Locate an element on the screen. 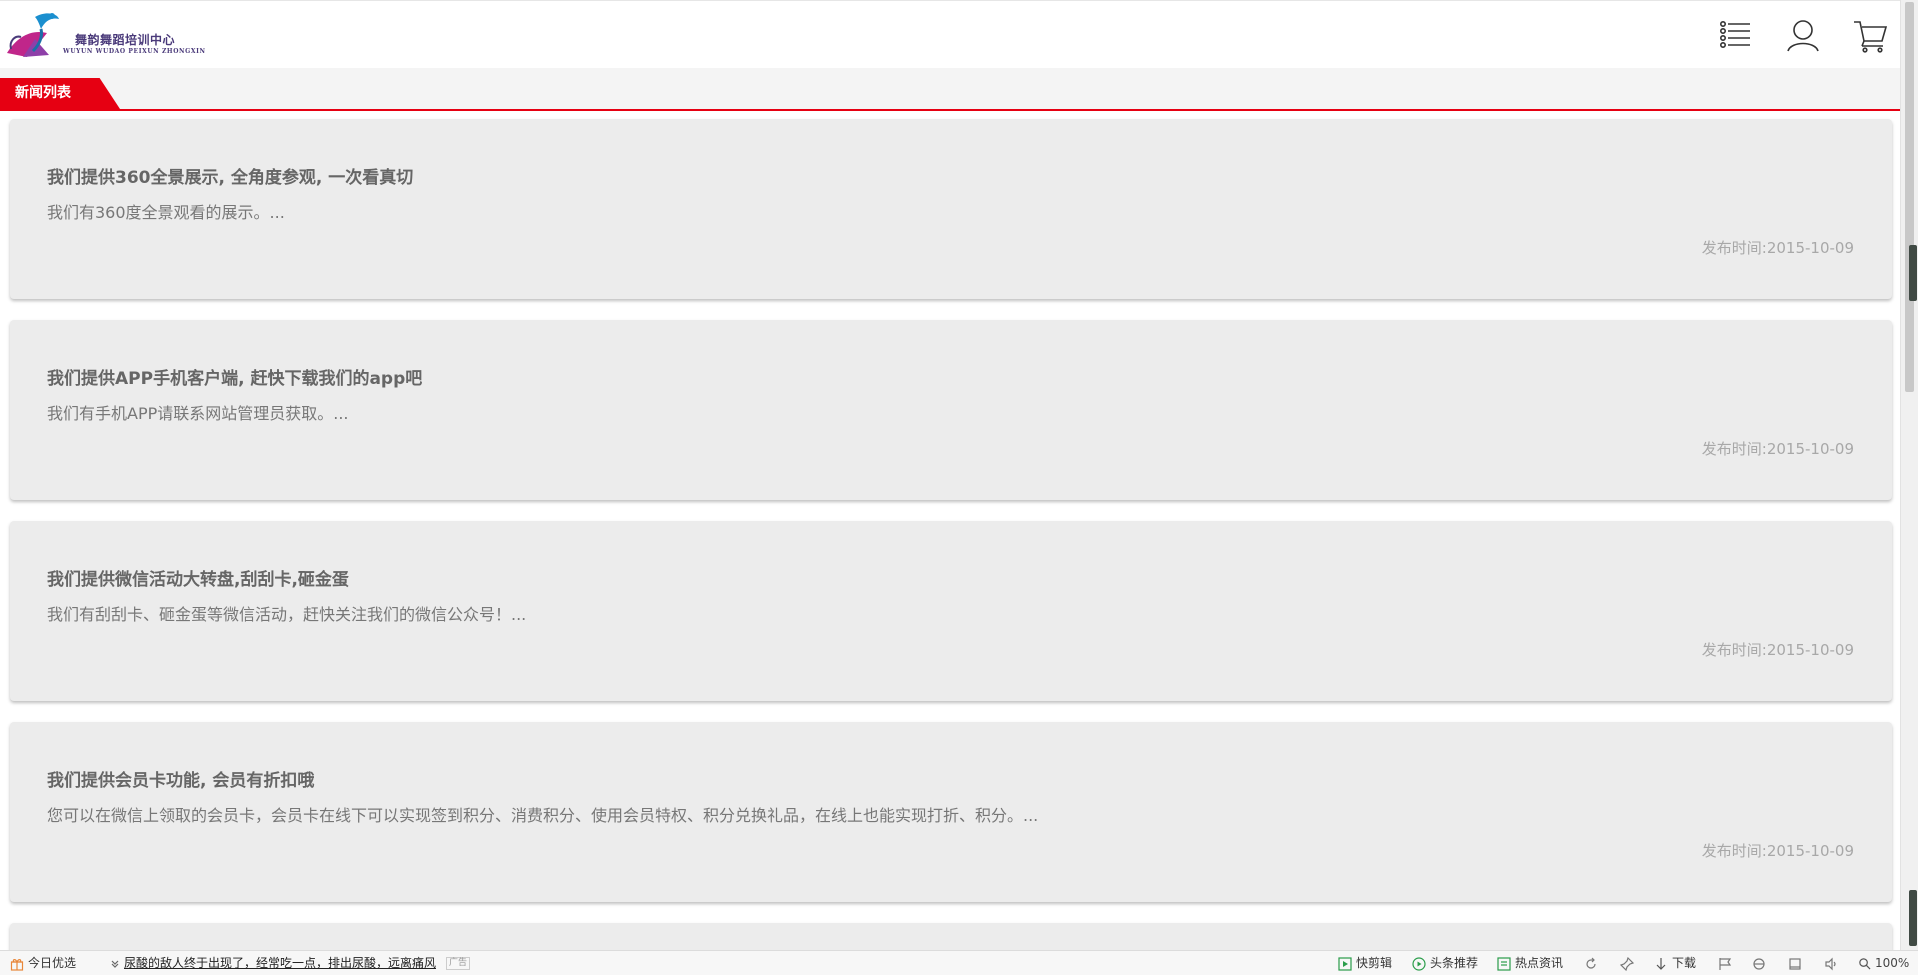 The height and width of the screenshot is (975, 1918). today-pick-button: 今日优选 is located at coordinates (43, 963).